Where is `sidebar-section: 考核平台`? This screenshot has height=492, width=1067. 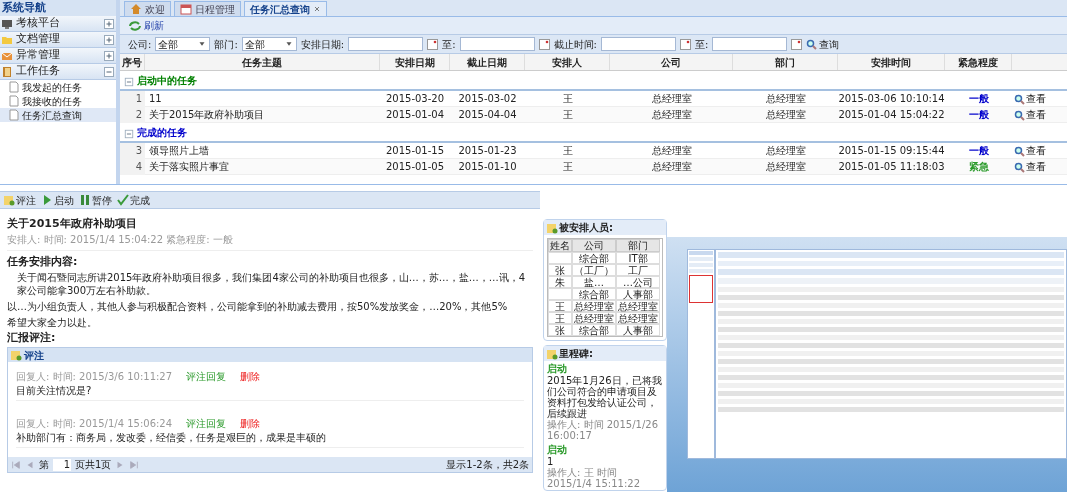
sidebar-section: 考核平台 is located at coordinates (58, 24).